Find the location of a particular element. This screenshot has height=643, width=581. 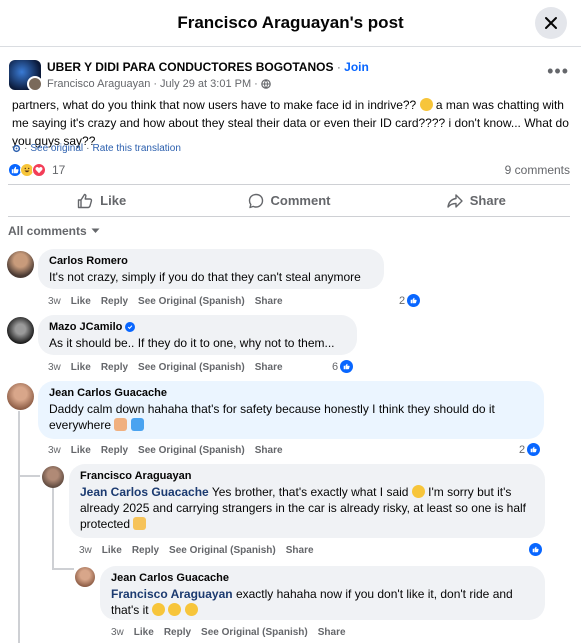

comments-filter-label: All comments is located at coordinates (47, 231).